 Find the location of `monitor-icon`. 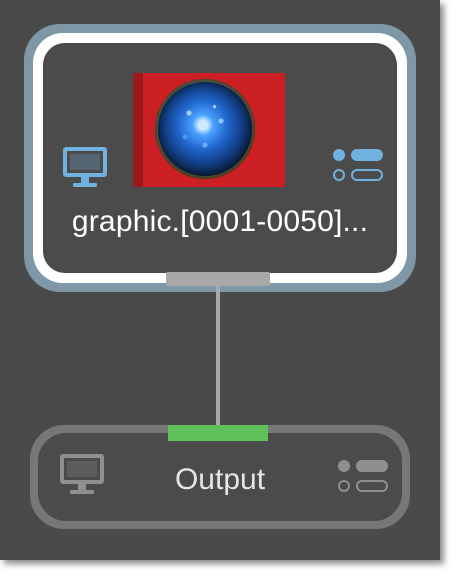

monitor-icon is located at coordinates (85, 167).